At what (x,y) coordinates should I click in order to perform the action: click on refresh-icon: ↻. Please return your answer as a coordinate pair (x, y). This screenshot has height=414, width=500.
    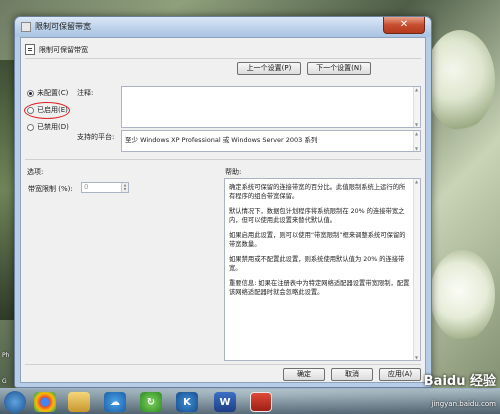
    Looking at the image, I should click on (151, 402).